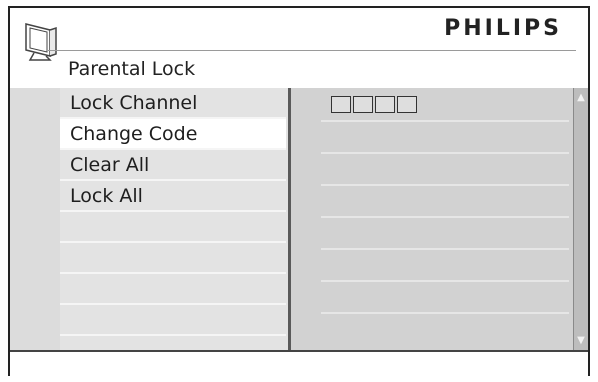 Image resolution: width=598 pixels, height=382 pixels. Describe the element at coordinates (173, 165) in the screenshot. I see `menu-item-clear-all: Clear All` at that location.